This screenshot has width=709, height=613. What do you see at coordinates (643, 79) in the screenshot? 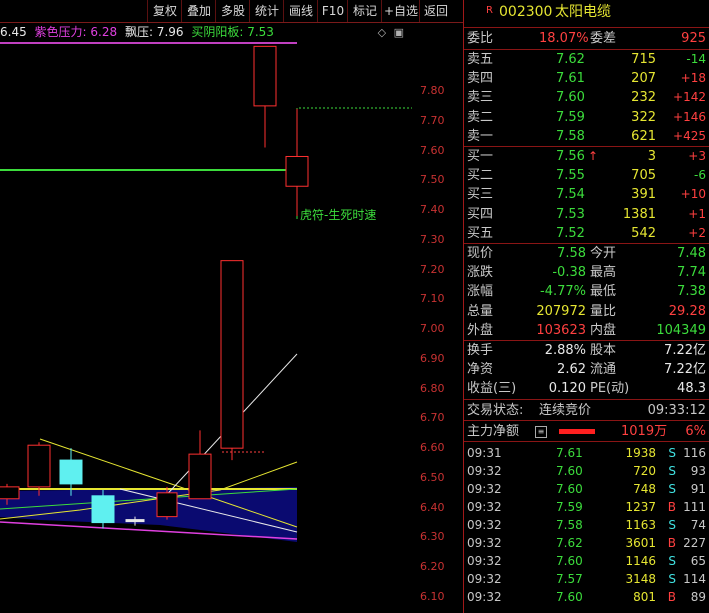
I see `ask-volume: 207` at bounding box center [643, 79].